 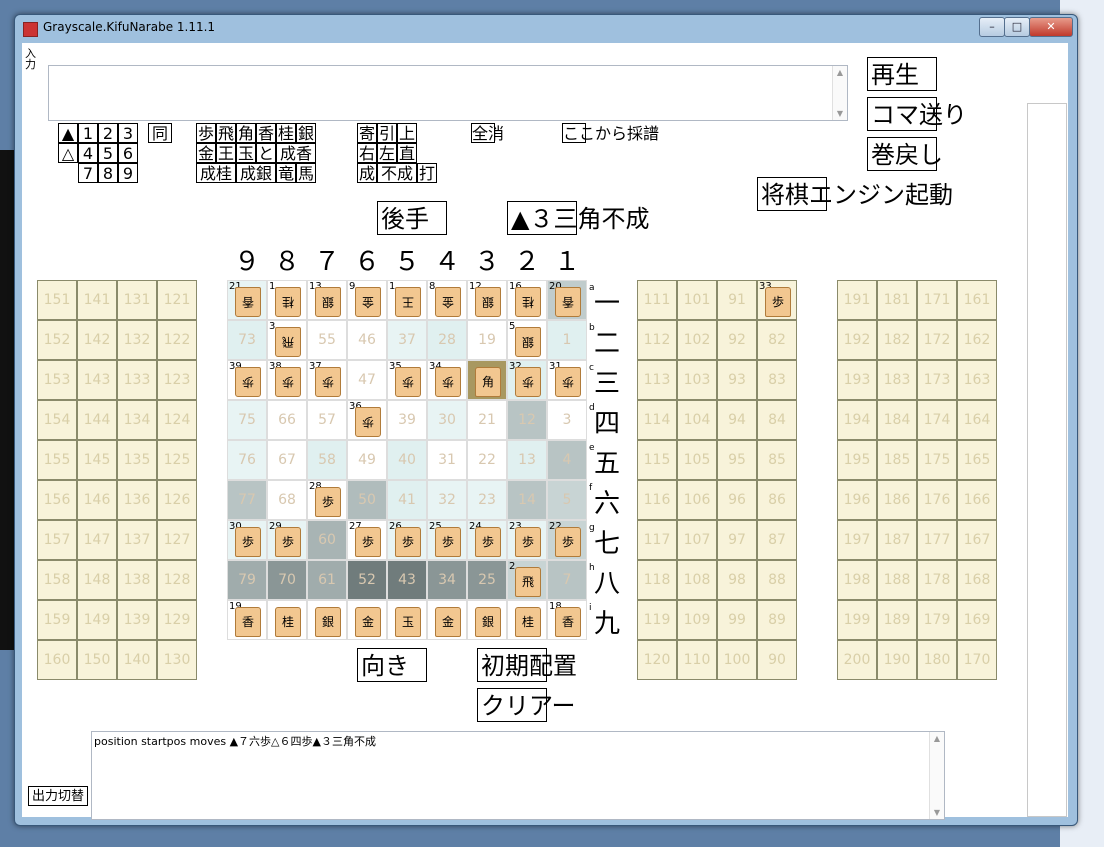 I want to click on board-square: 3, so click(x=567, y=420).